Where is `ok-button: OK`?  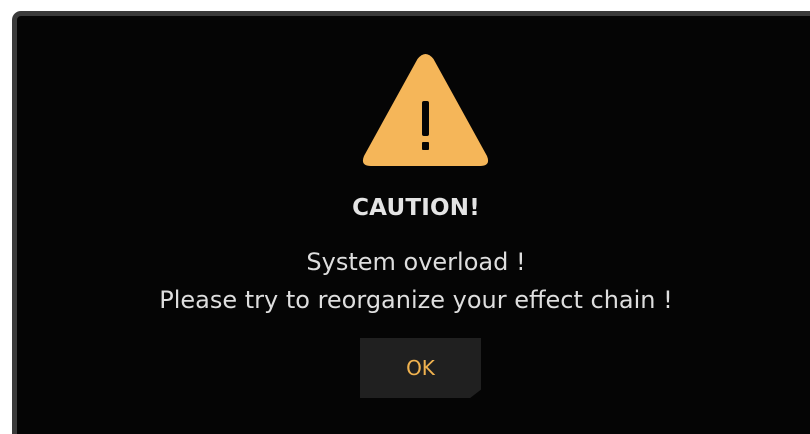 ok-button: OK is located at coordinates (420, 368).